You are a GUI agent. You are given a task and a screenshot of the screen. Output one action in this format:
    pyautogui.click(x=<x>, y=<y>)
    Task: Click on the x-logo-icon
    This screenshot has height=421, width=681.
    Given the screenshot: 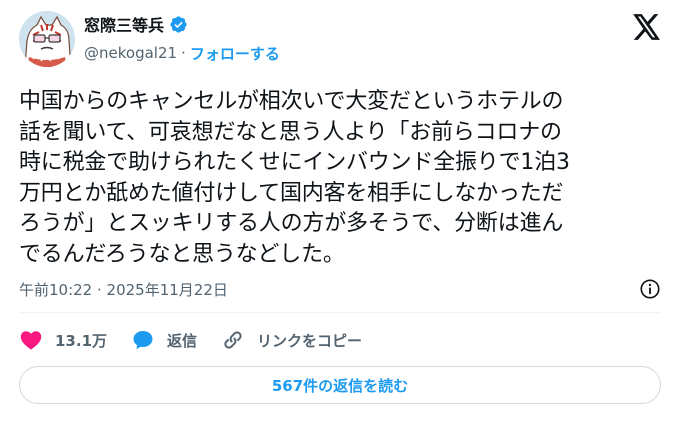 What is the action you would take?
    pyautogui.click(x=647, y=27)
    